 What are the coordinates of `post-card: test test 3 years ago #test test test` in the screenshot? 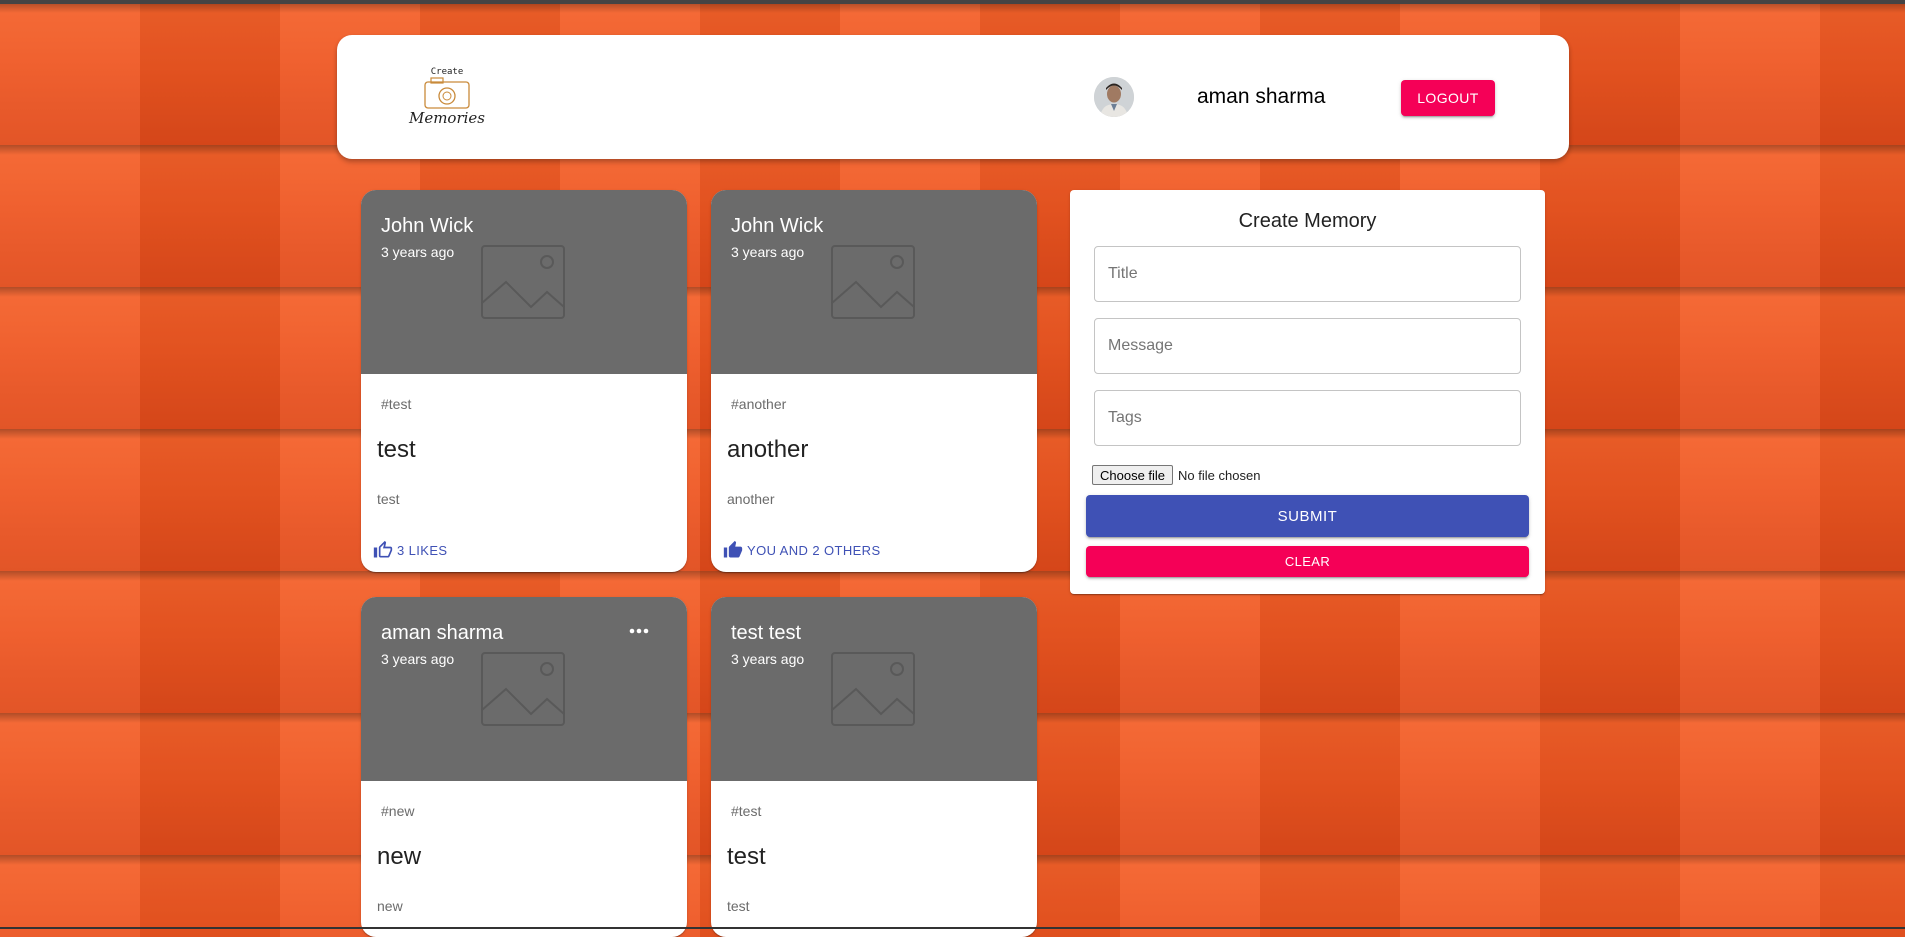 It's located at (874, 767).